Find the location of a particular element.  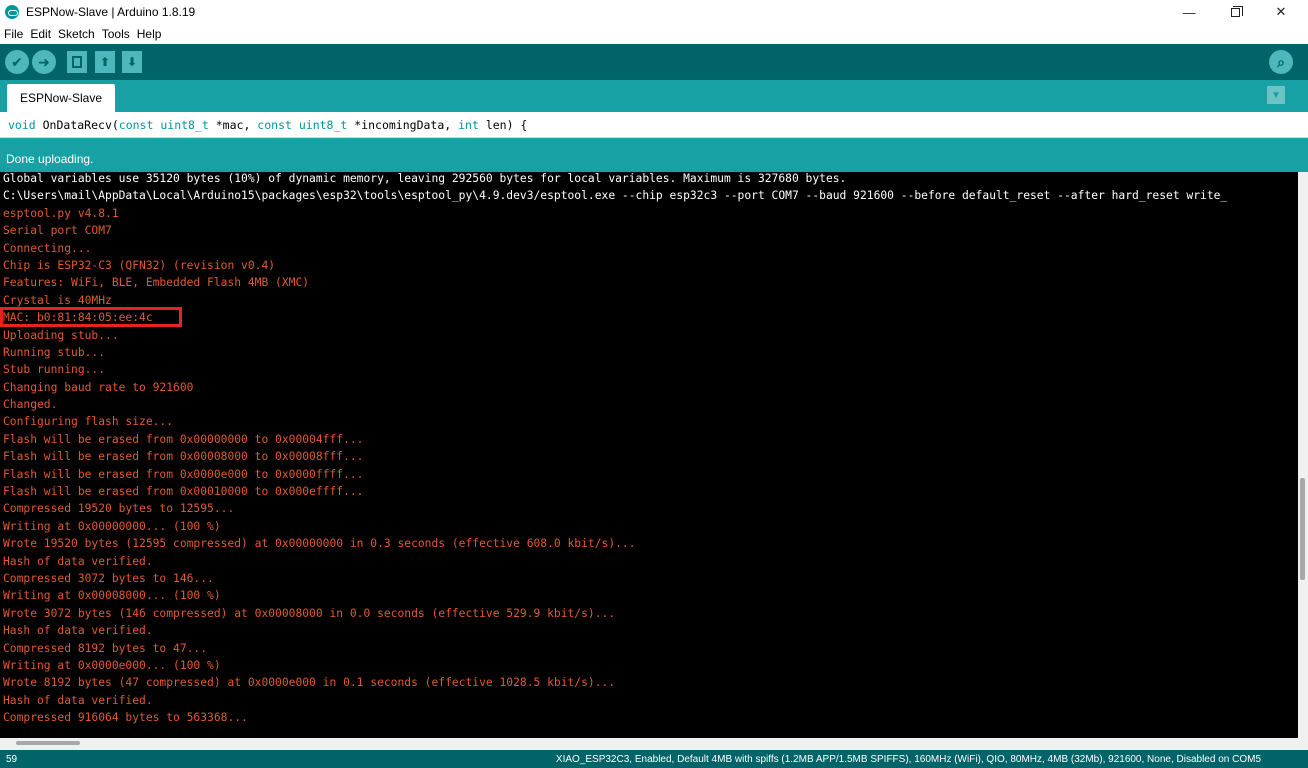

arduino-logo-icon is located at coordinates (12, 12).